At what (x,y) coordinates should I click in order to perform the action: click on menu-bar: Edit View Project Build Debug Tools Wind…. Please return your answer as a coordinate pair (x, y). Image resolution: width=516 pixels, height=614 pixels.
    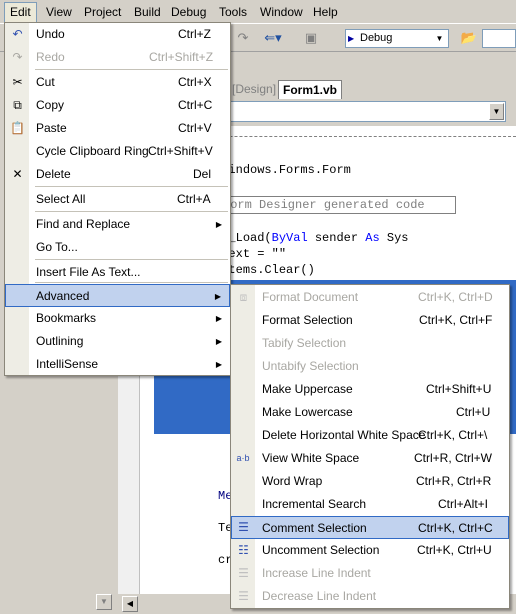
    Looking at the image, I should click on (258, 12).